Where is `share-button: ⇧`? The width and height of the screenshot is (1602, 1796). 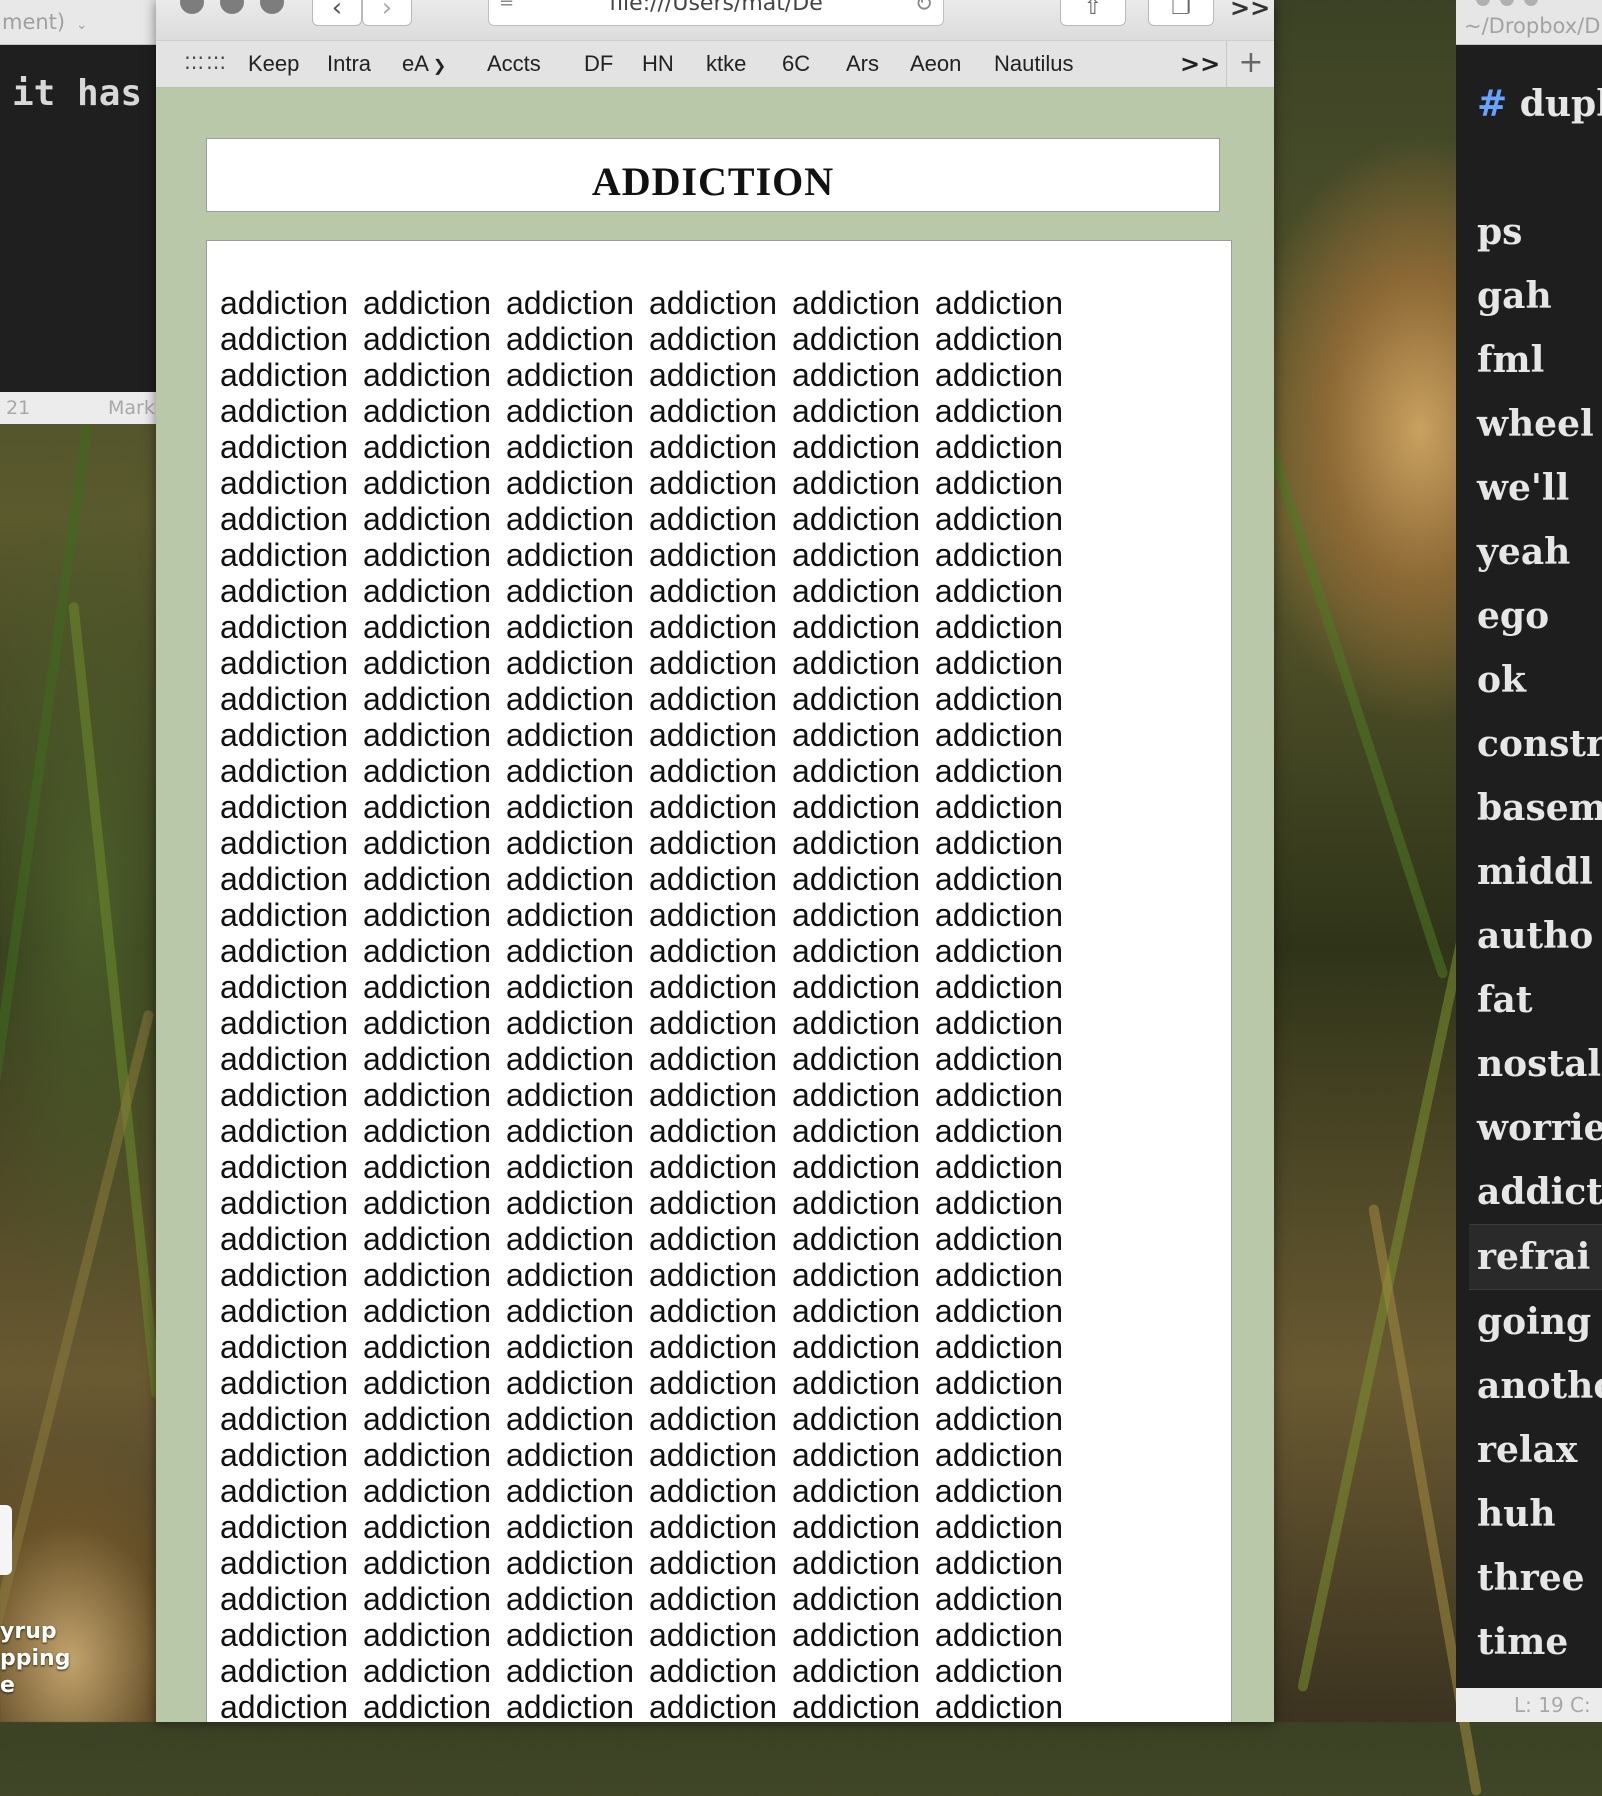 share-button: ⇧ is located at coordinates (1093, 13).